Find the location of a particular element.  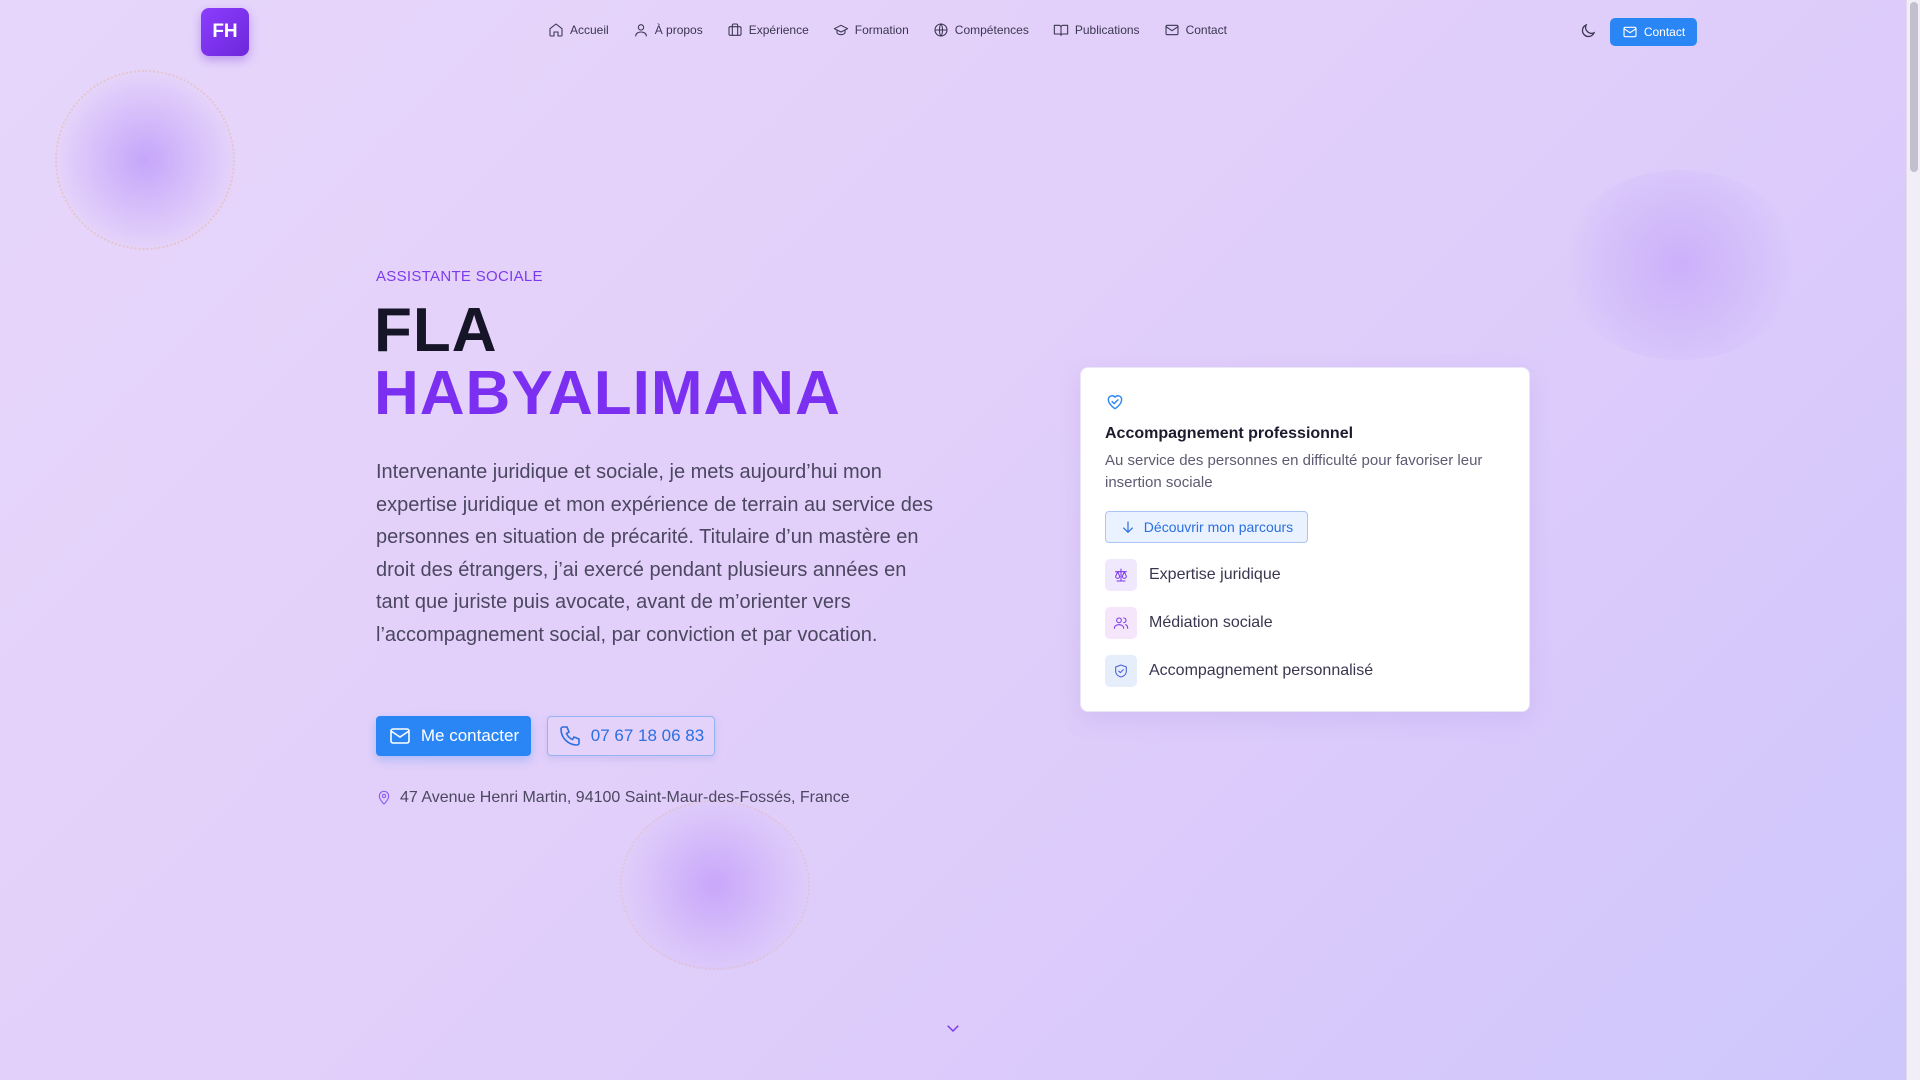

contact-me-label: Me contacter is located at coordinates (470, 735).